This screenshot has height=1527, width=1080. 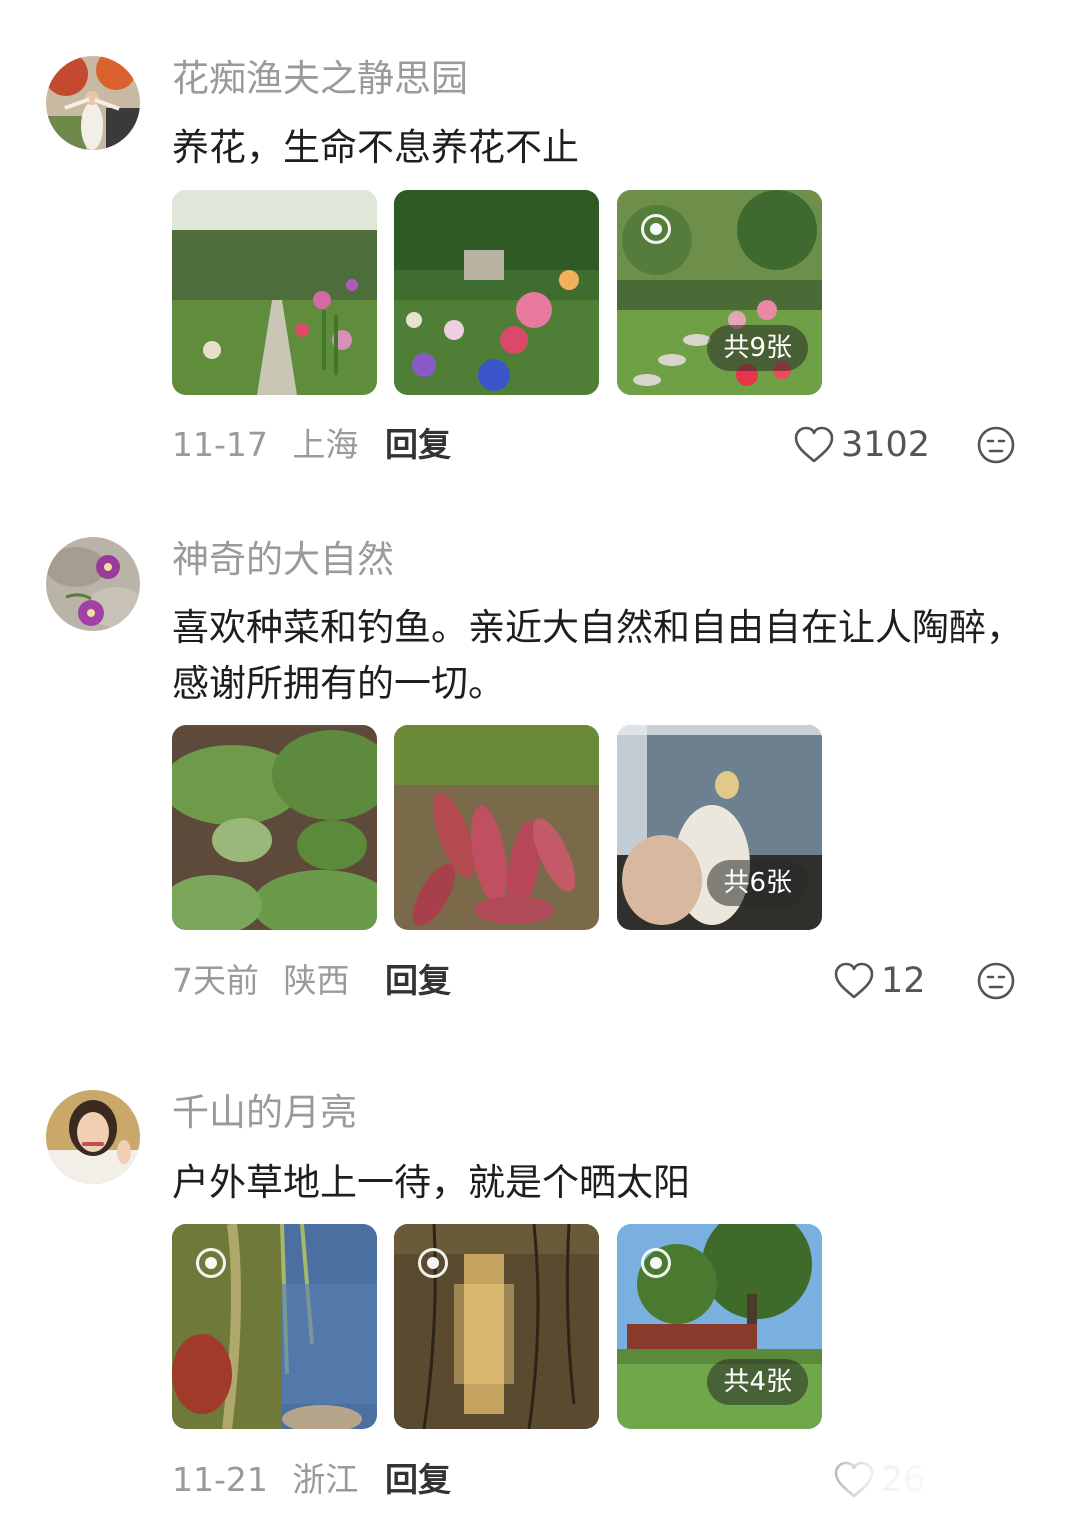 I want to click on comment-text: 户外草地上一待，就是个晒太阳, so click(x=431, y=1182).